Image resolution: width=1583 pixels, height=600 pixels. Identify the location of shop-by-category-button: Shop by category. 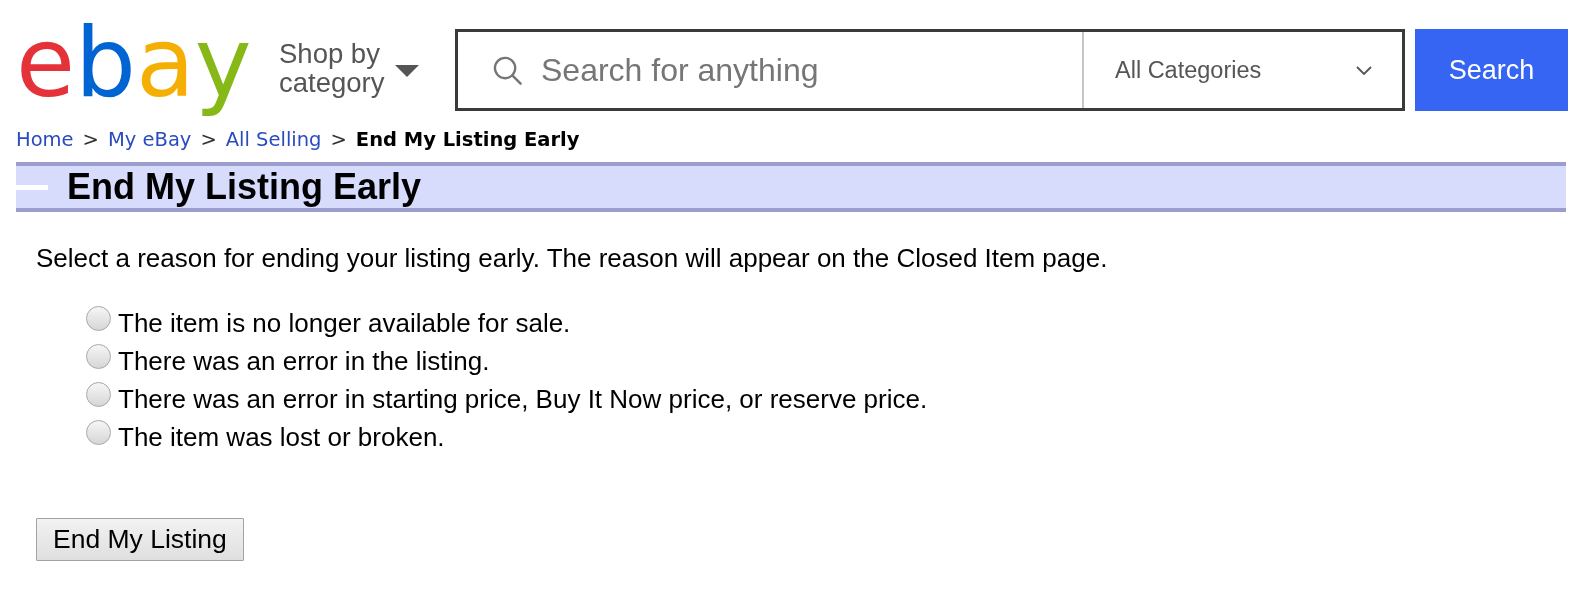
(349, 68).